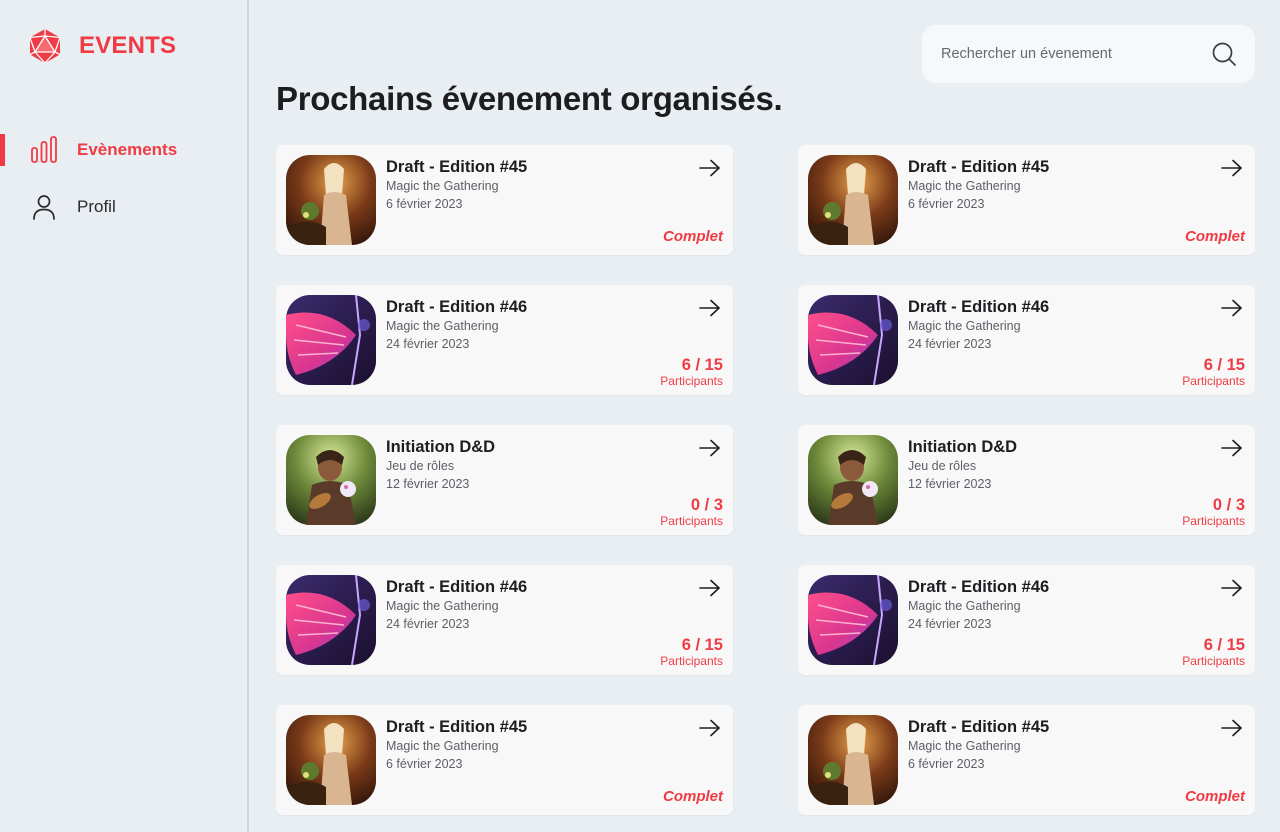  I want to click on search-icon, so click(1224, 54).